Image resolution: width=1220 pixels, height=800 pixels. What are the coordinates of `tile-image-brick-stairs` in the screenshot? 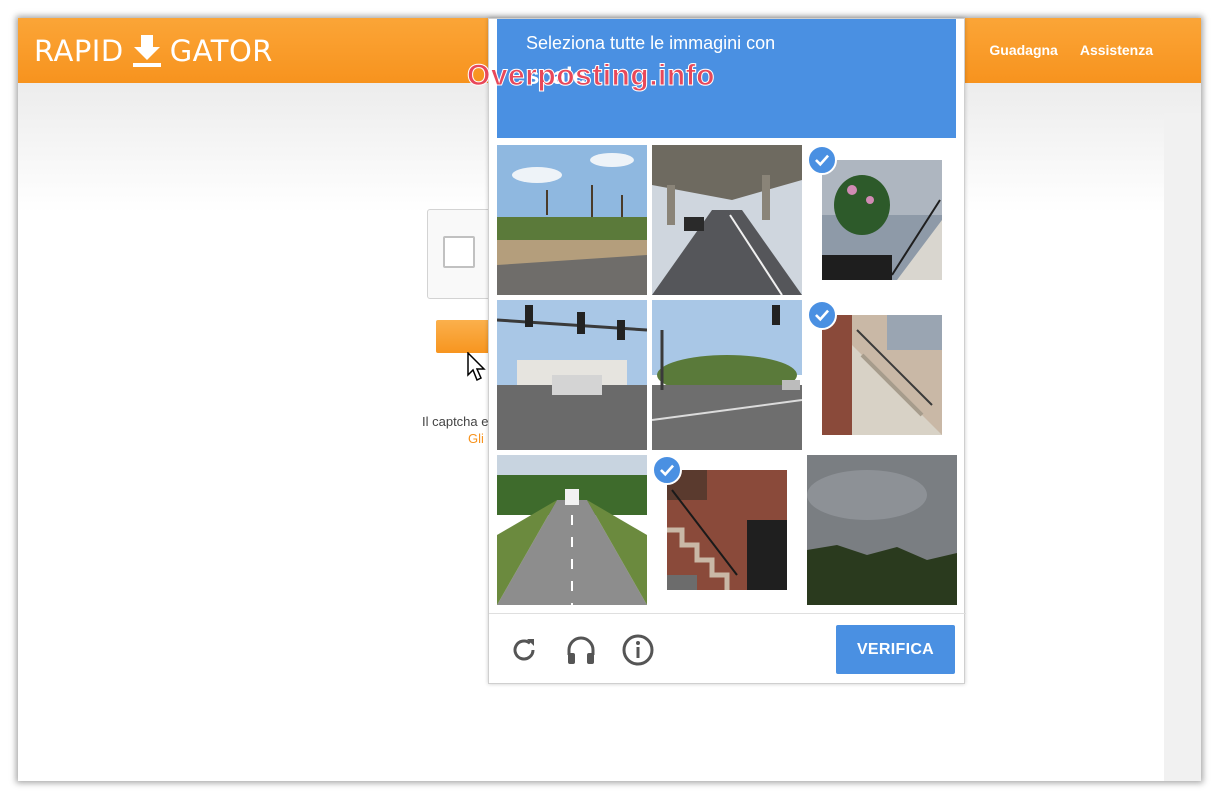 It's located at (727, 530).